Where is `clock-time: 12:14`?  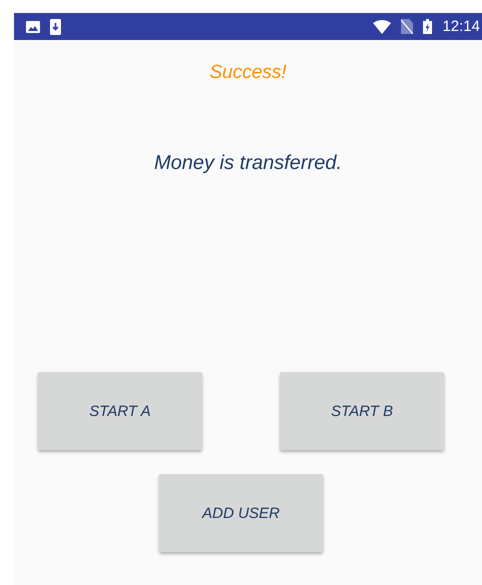 clock-time: 12:14 is located at coordinates (461, 26).